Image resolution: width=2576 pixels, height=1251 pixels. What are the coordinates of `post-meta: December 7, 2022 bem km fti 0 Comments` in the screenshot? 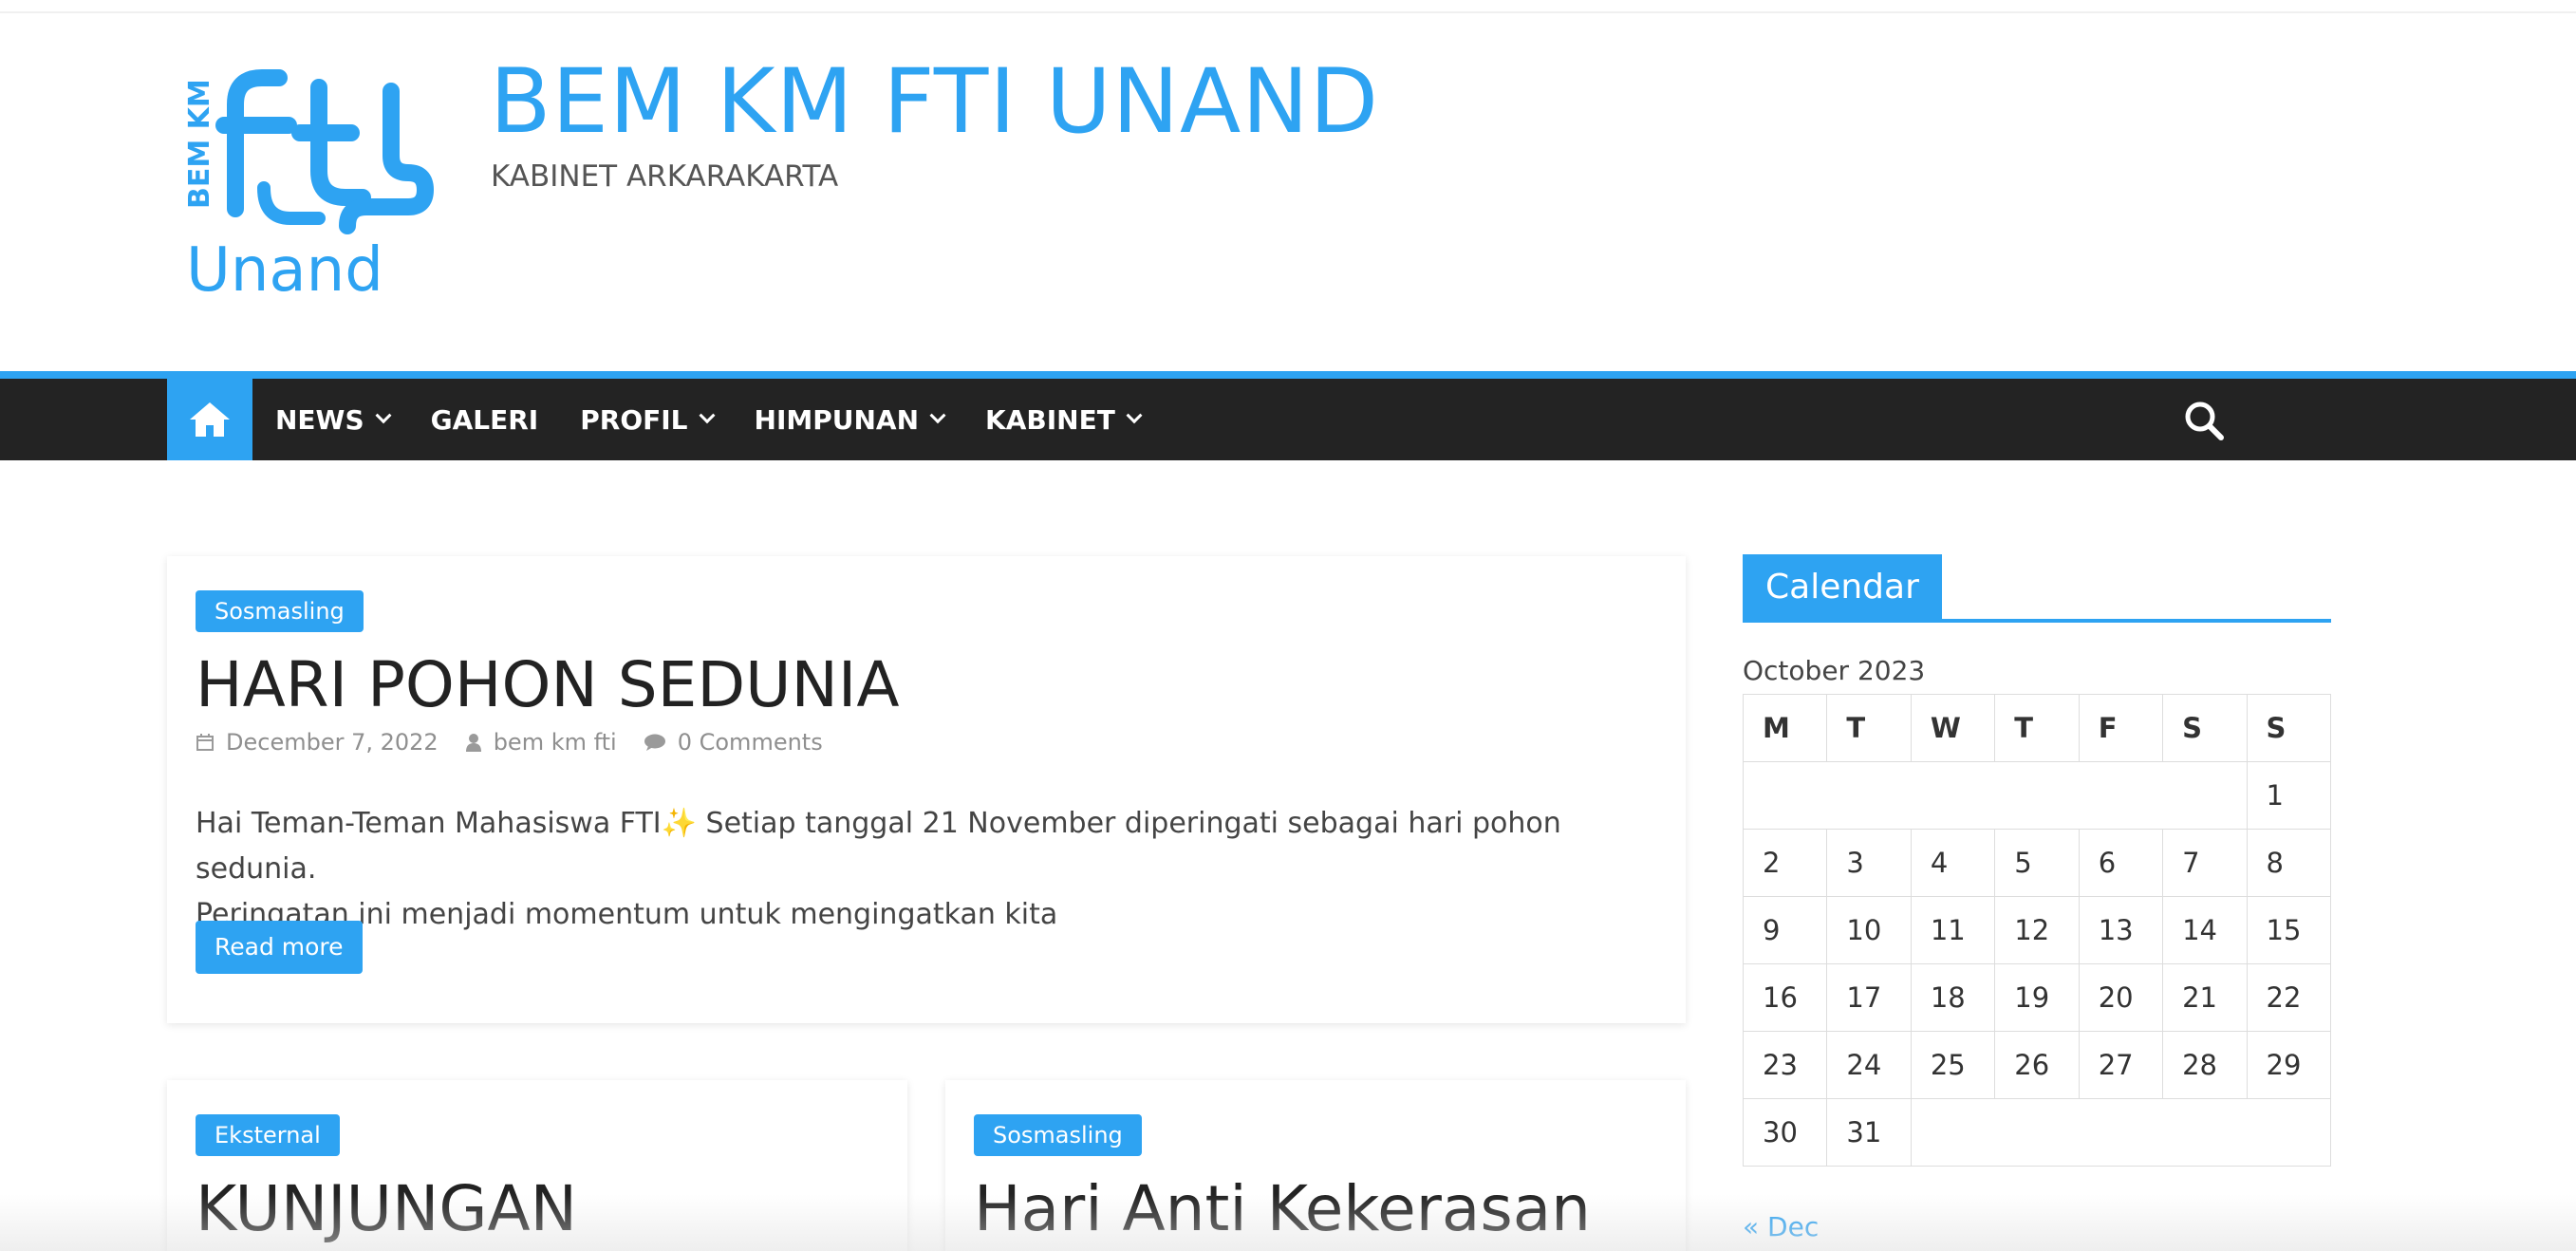 It's located at (522, 742).